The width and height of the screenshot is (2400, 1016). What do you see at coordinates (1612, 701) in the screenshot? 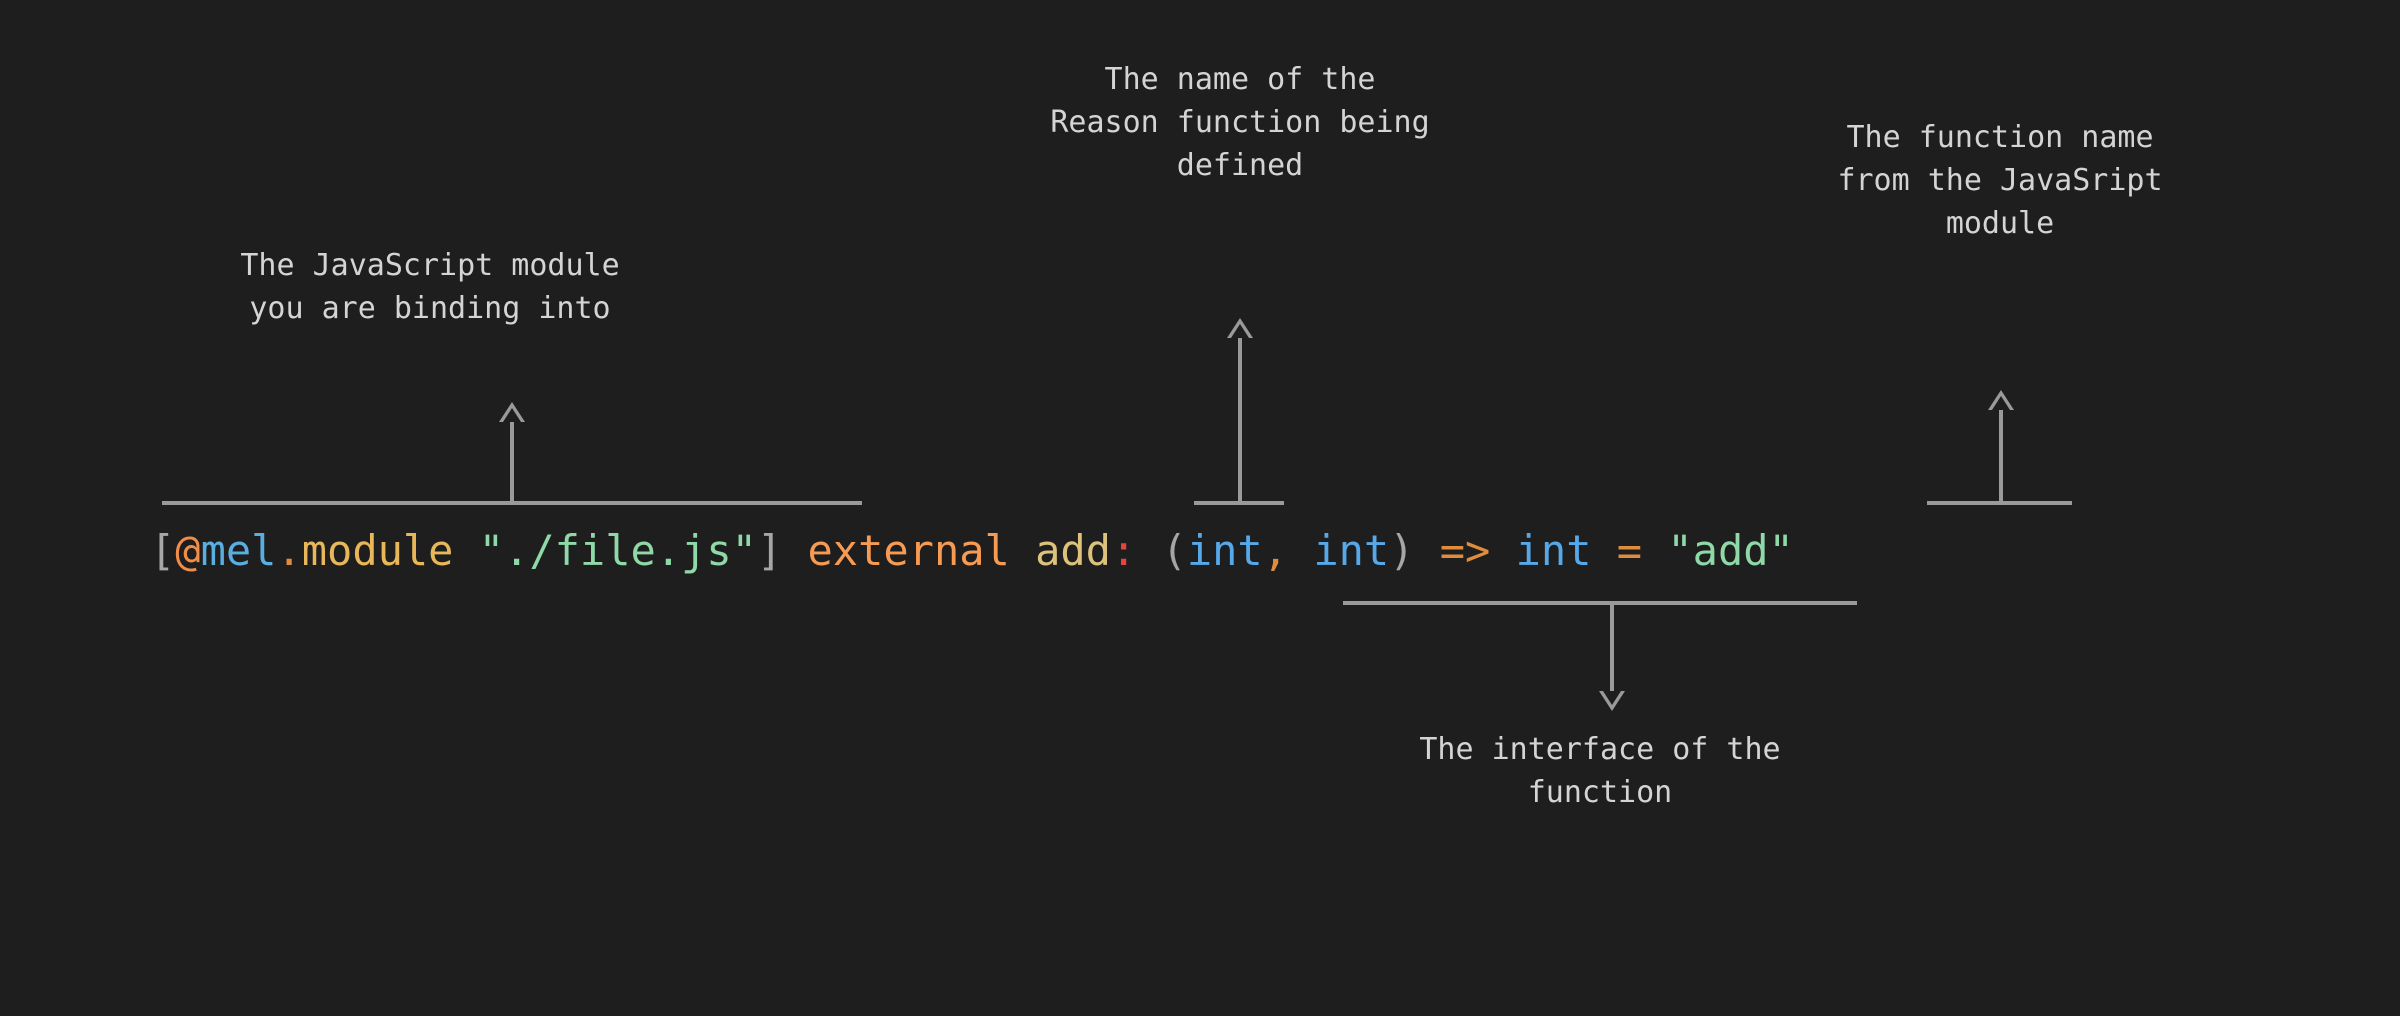
I see `arrow-down-icon-interface` at bounding box center [1612, 701].